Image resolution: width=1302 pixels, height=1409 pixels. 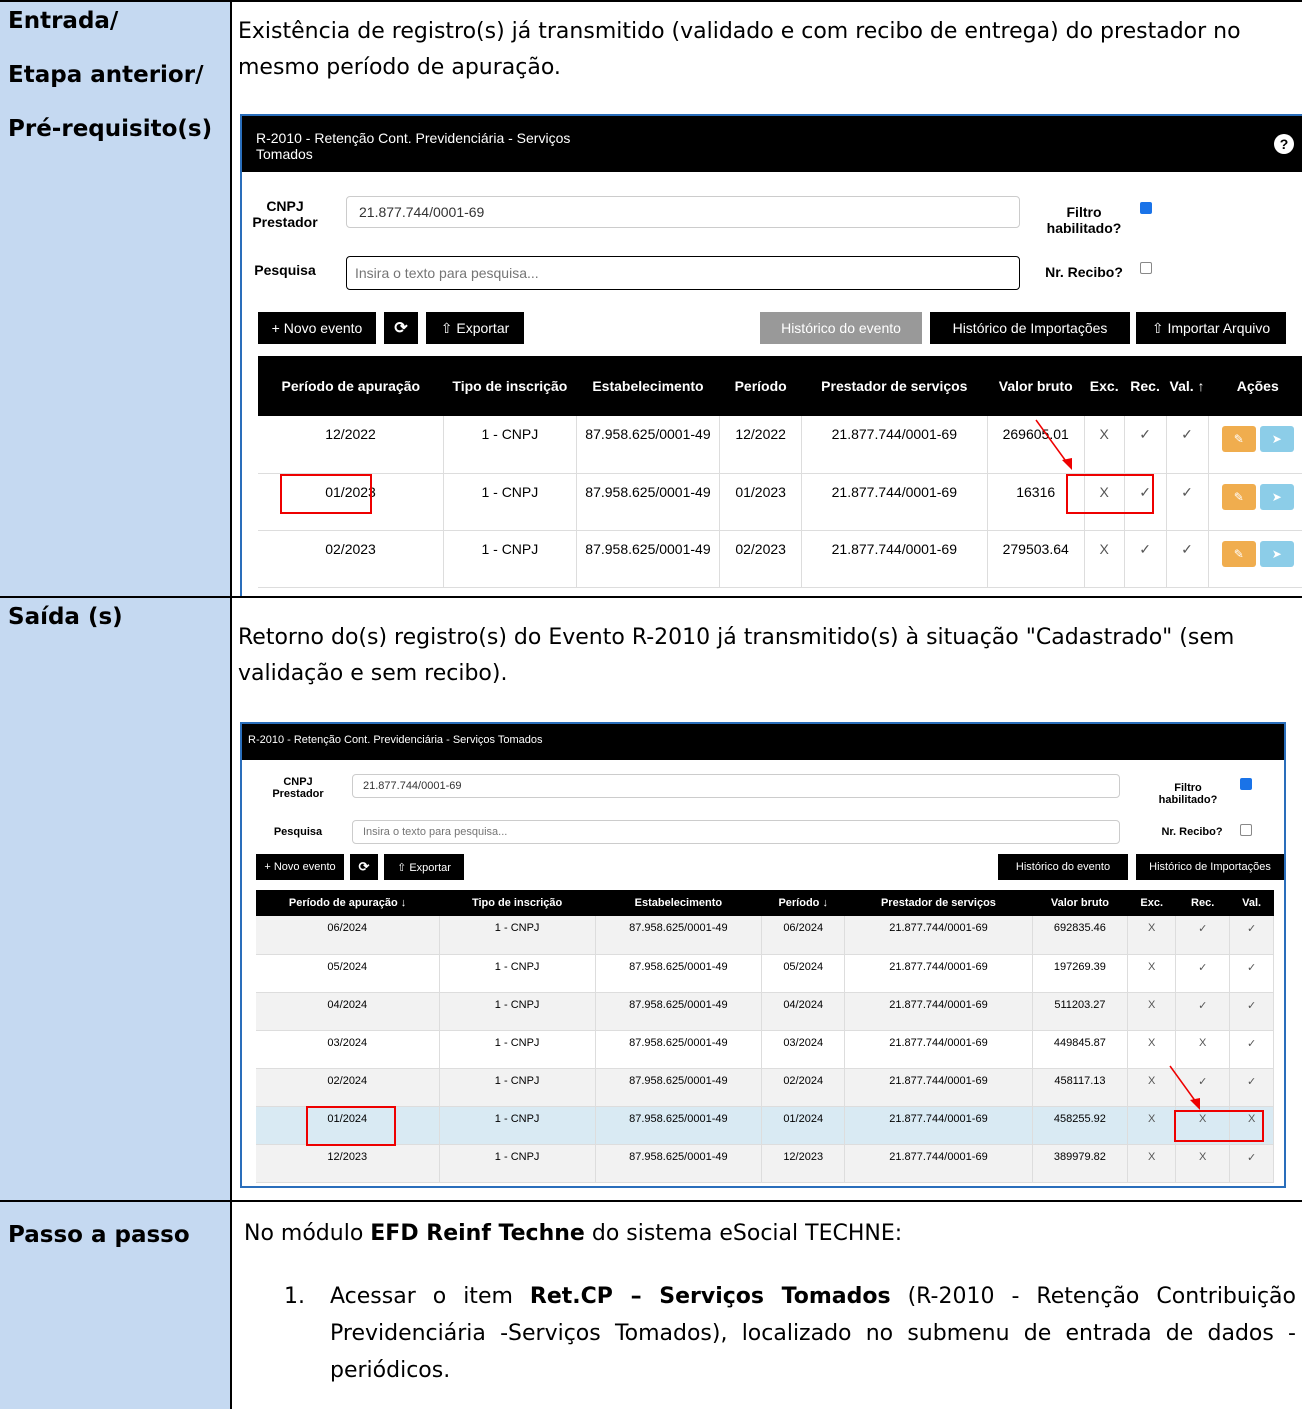 What do you see at coordinates (1187, 386) in the screenshot?
I see `col-header: Val. ↑` at bounding box center [1187, 386].